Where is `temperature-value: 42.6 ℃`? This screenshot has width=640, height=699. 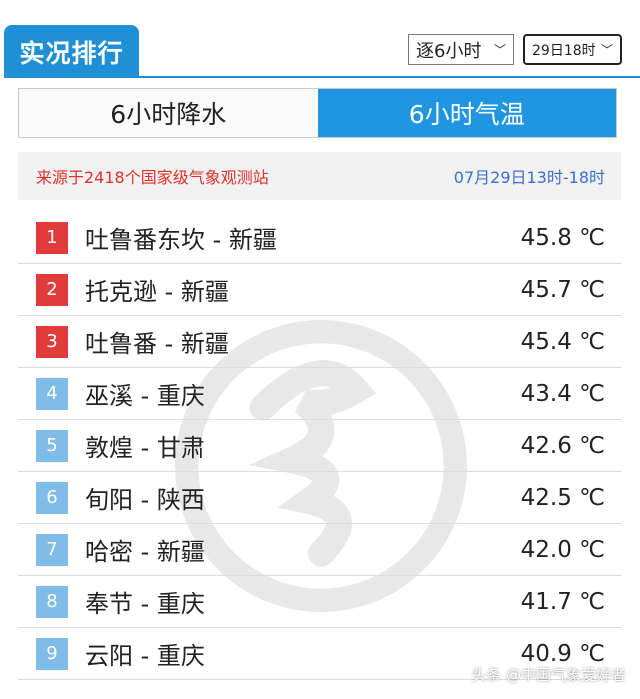 temperature-value: 42.6 ℃ is located at coordinates (562, 445).